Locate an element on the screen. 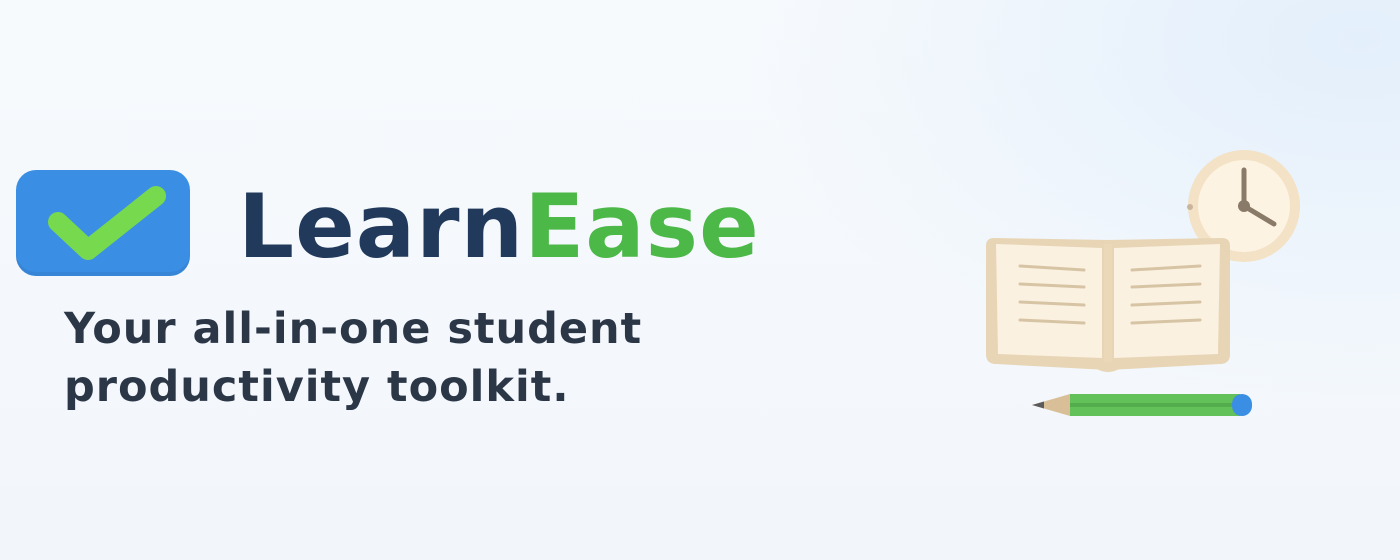 The width and height of the screenshot is (1400, 560). logo-tile is located at coordinates (103, 223).